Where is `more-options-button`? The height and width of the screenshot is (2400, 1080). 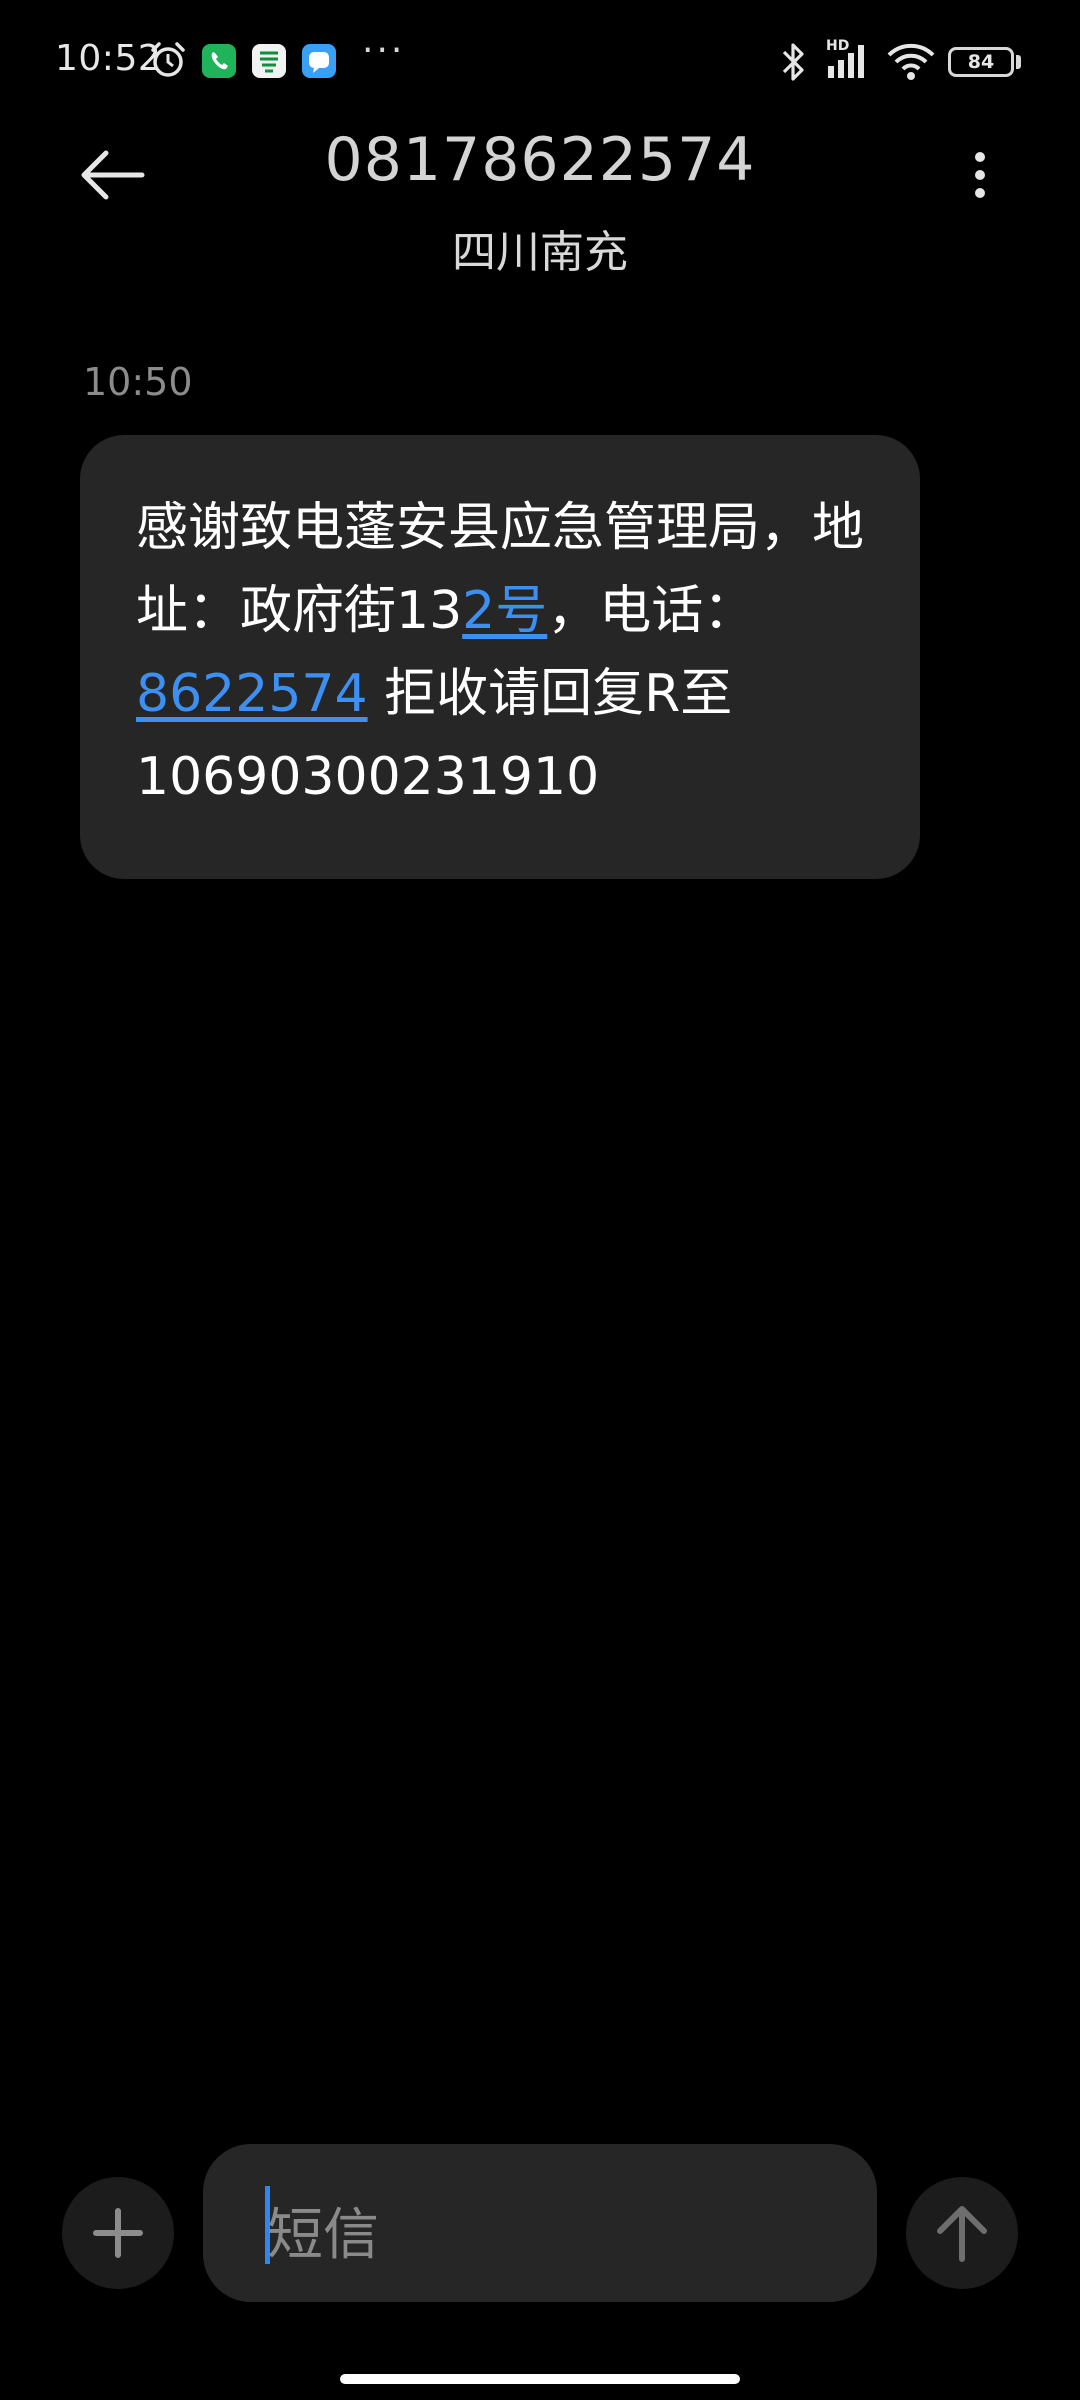 more-options-button is located at coordinates (980, 175).